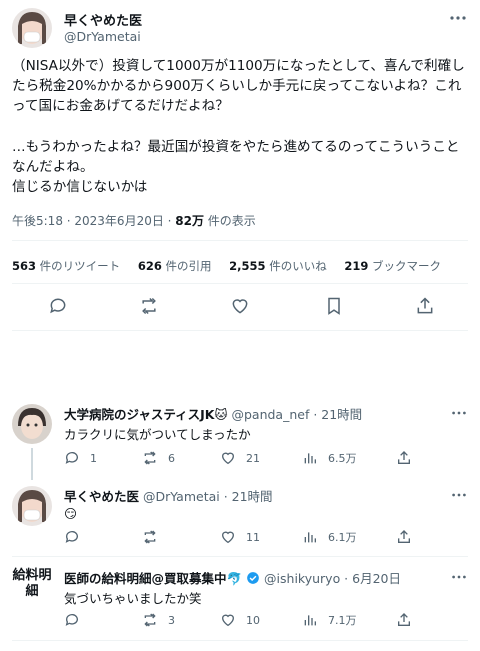 The height and width of the screenshot is (651, 480). I want to click on author-handle: @DrYametai, so click(102, 36).